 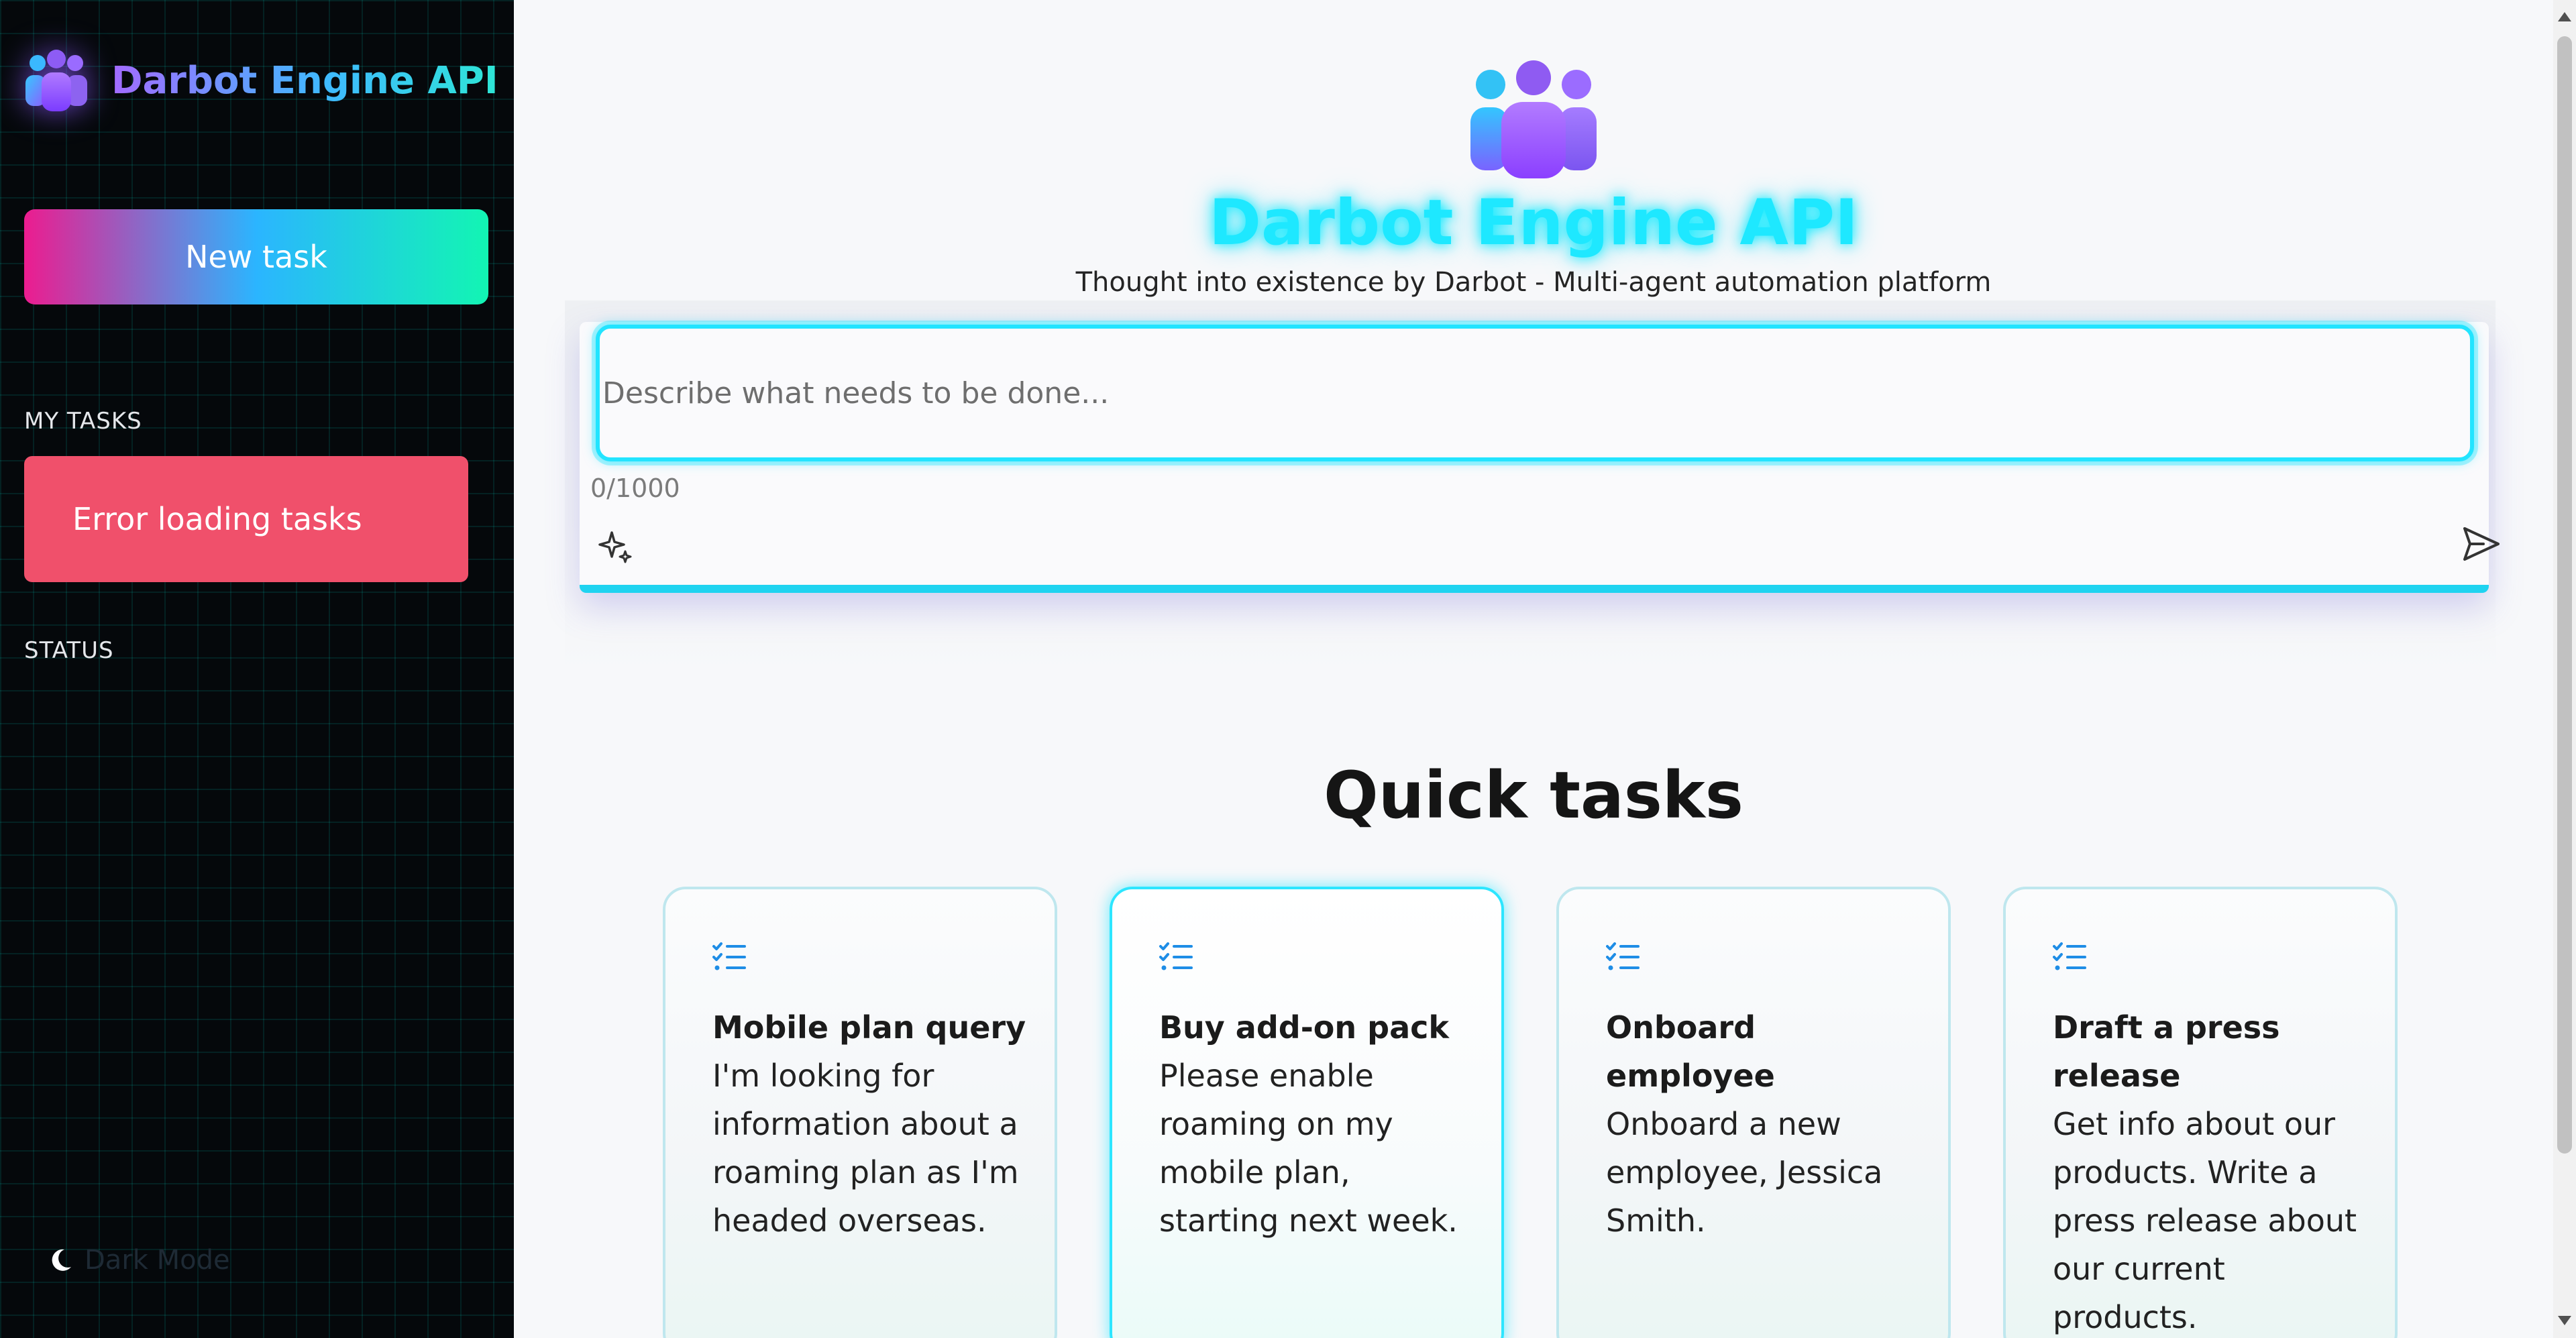 What do you see at coordinates (1744, 1172) in the screenshot?
I see `card-description: Onboard a new employee, Jessica Smith.` at bounding box center [1744, 1172].